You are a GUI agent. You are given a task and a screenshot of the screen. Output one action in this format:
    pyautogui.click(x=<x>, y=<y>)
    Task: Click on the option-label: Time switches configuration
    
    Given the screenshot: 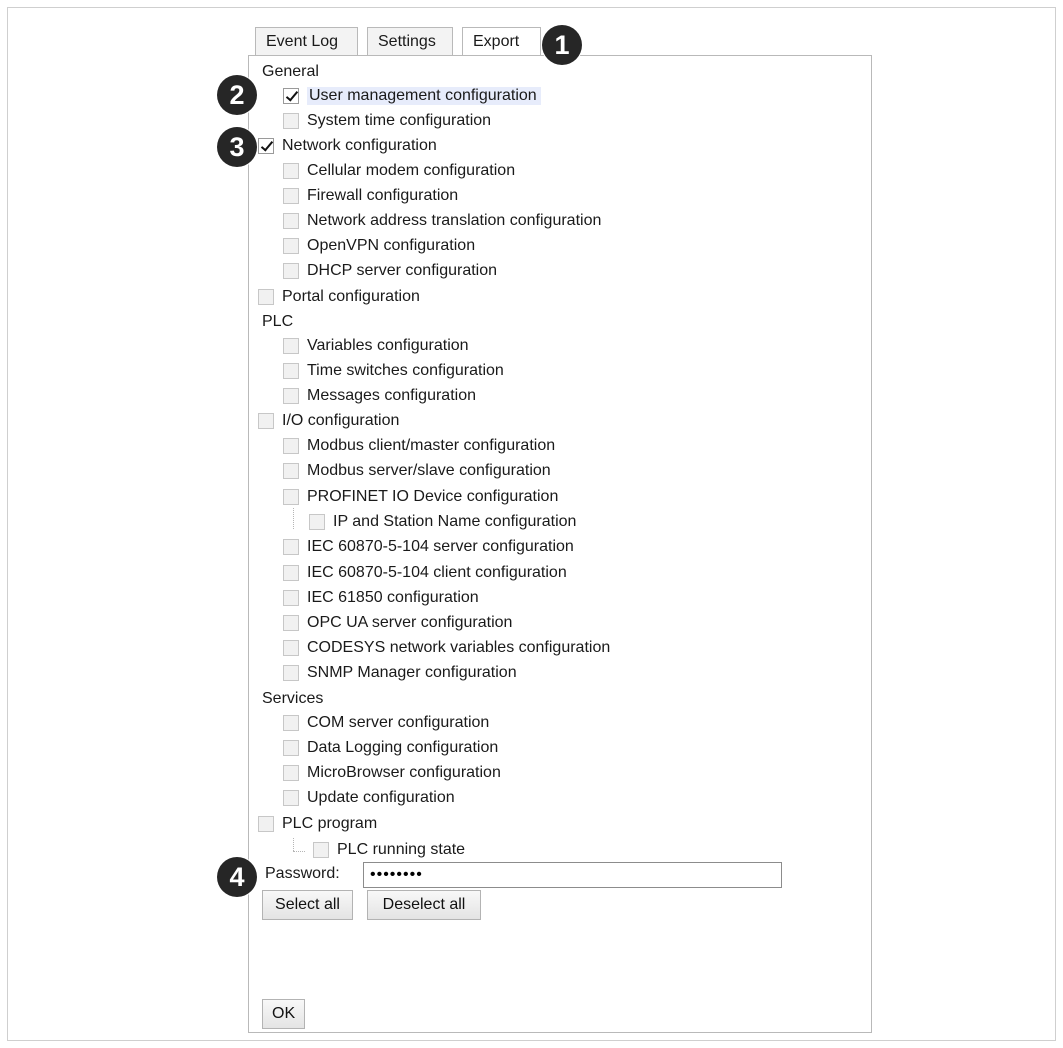 What is the action you would take?
    pyautogui.click(x=405, y=370)
    